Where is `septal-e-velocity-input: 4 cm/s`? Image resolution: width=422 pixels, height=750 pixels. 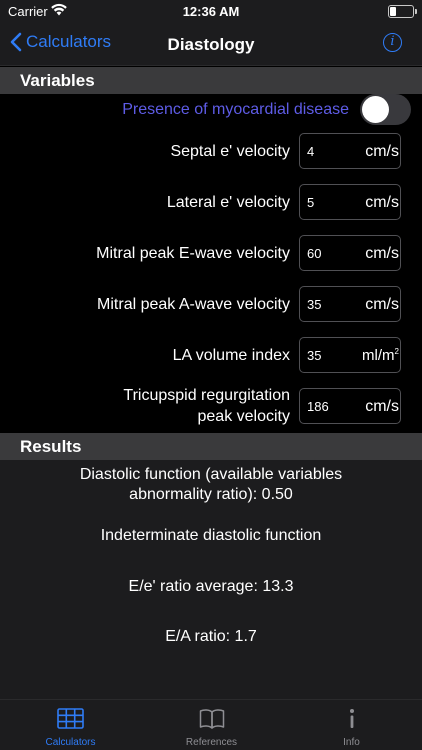
septal-e-velocity-input: 4 cm/s is located at coordinates (350, 151).